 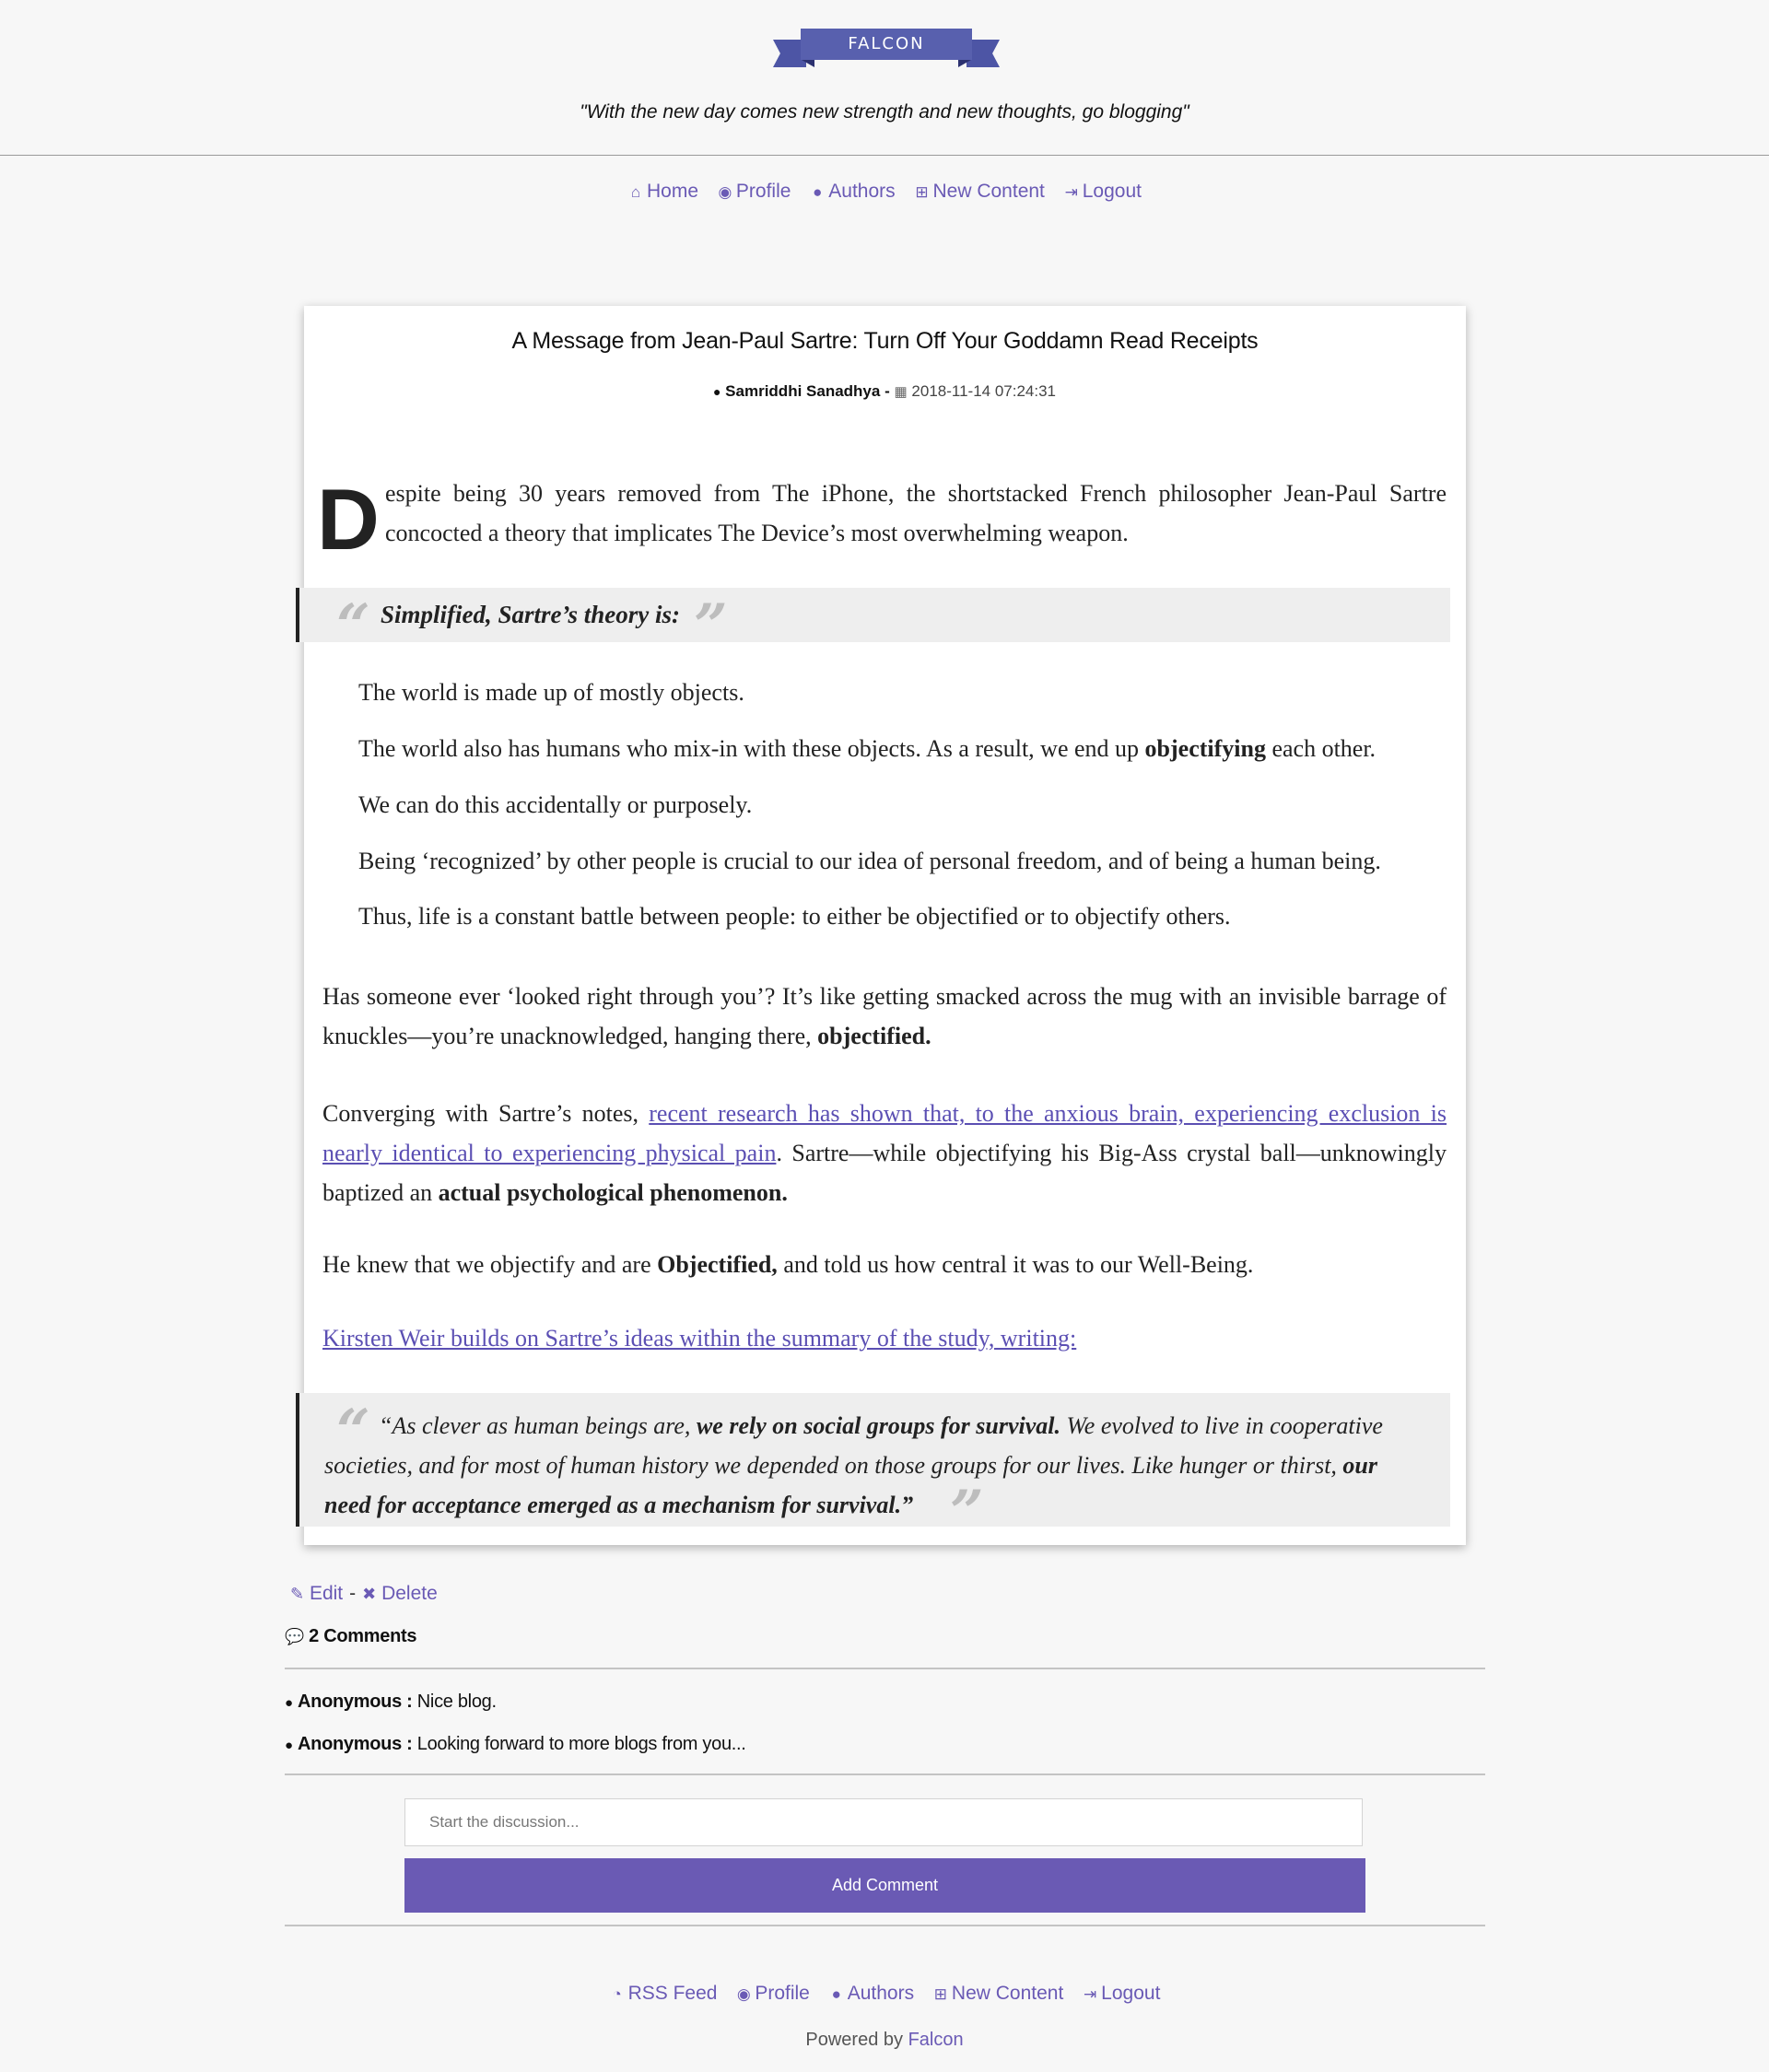 I want to click on powered-by-prefix: Powered by, so click(x=856, y=2040).